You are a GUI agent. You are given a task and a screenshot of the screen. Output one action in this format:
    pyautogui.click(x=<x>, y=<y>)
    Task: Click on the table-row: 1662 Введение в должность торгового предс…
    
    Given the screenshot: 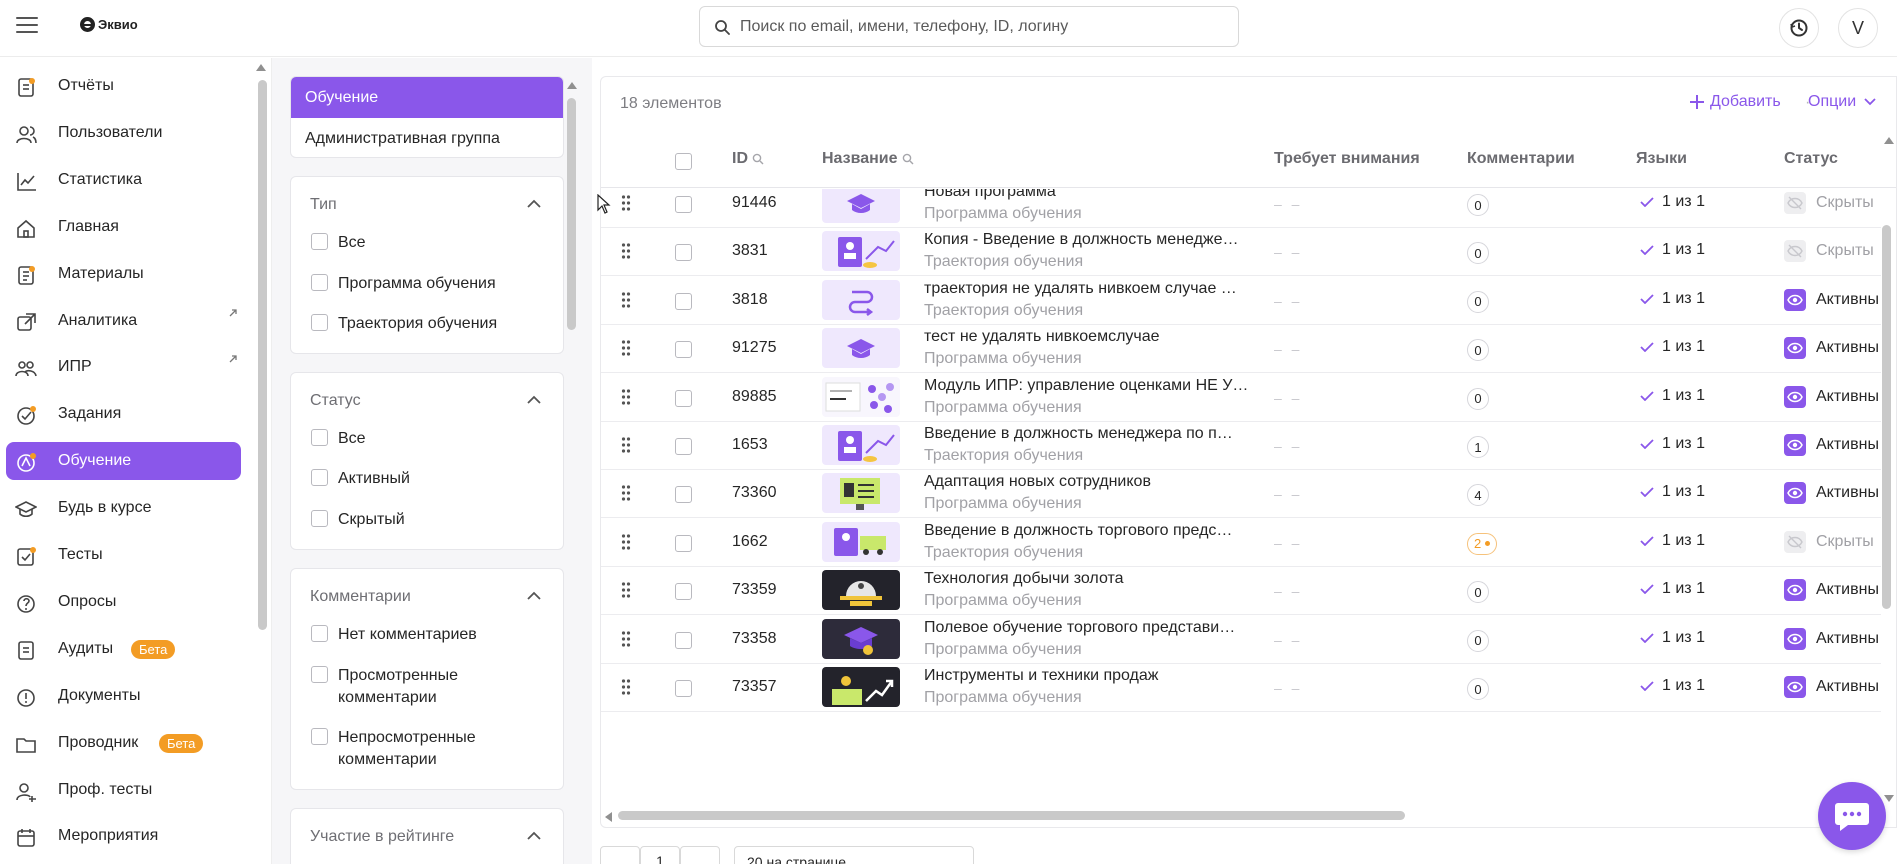 What is the action you would take?
    pyautogui.click(x=1241, y=542)
    